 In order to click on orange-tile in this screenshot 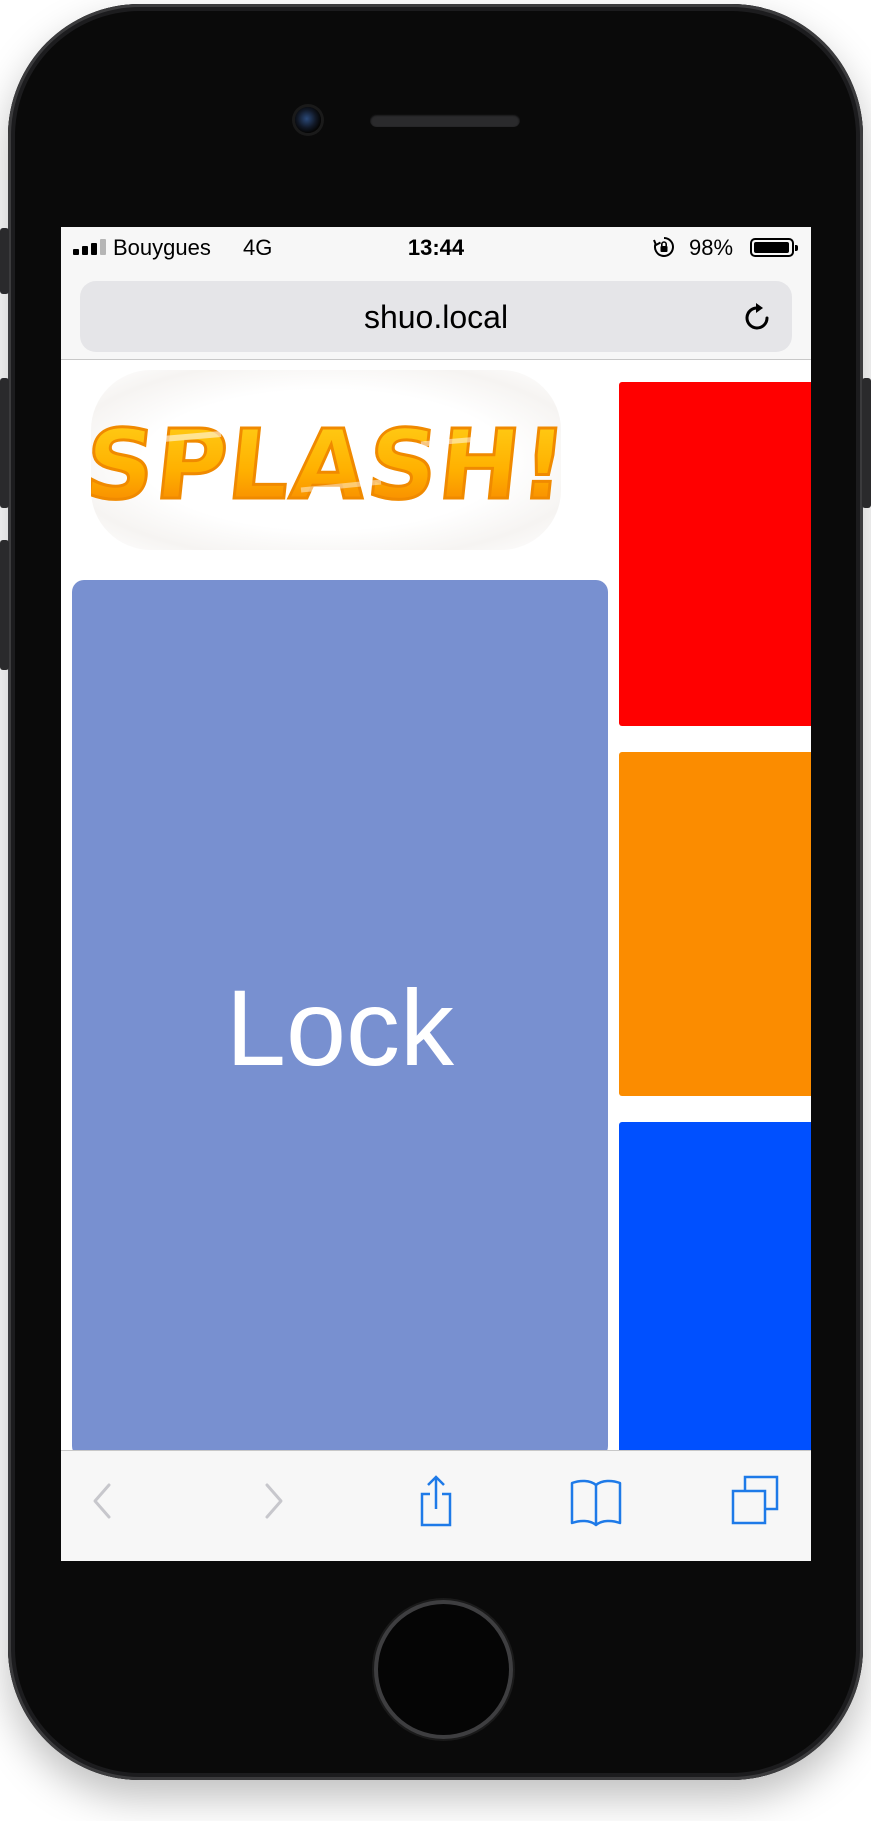, I will do `click(715, 924)`.